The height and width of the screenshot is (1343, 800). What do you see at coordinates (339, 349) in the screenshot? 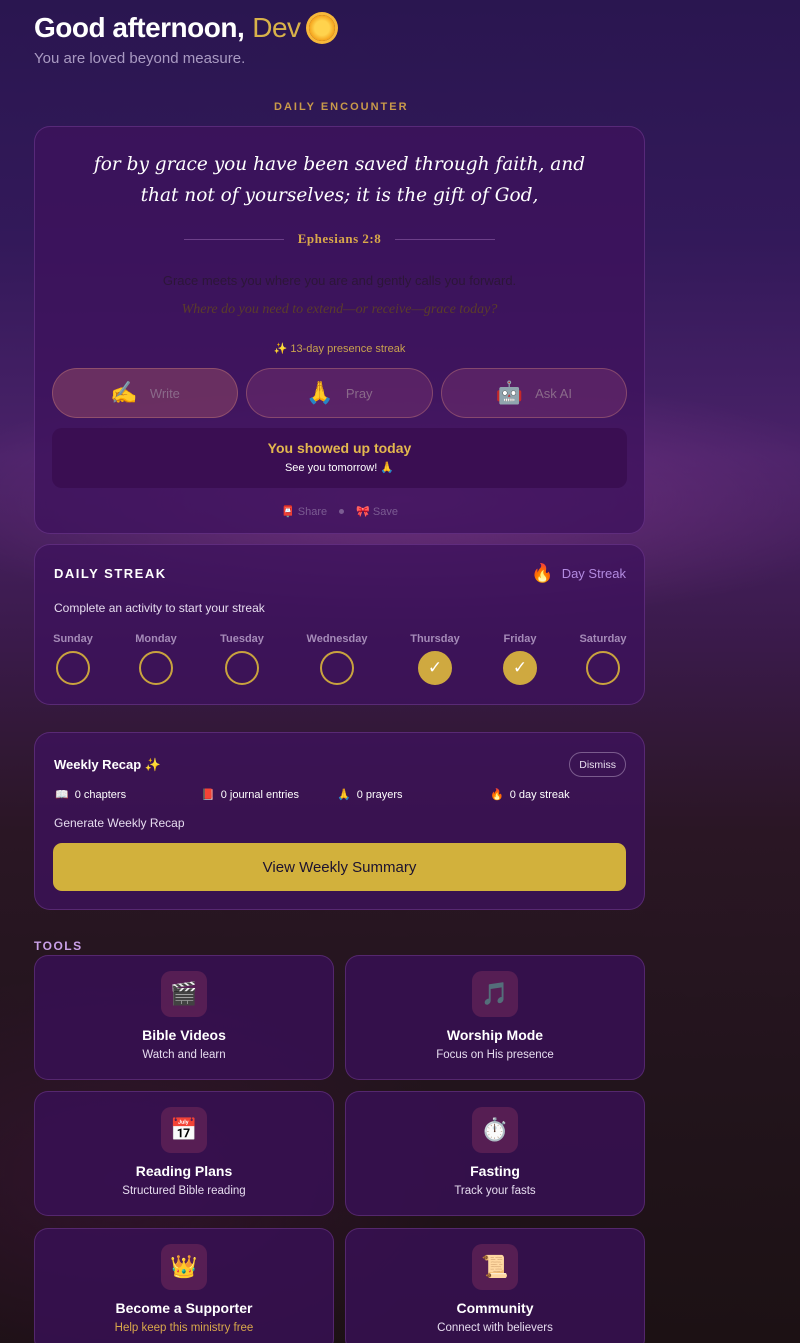
I see `presence-streak-badge: ✨ 13-day presence streak` at bounding box center [339, 349].